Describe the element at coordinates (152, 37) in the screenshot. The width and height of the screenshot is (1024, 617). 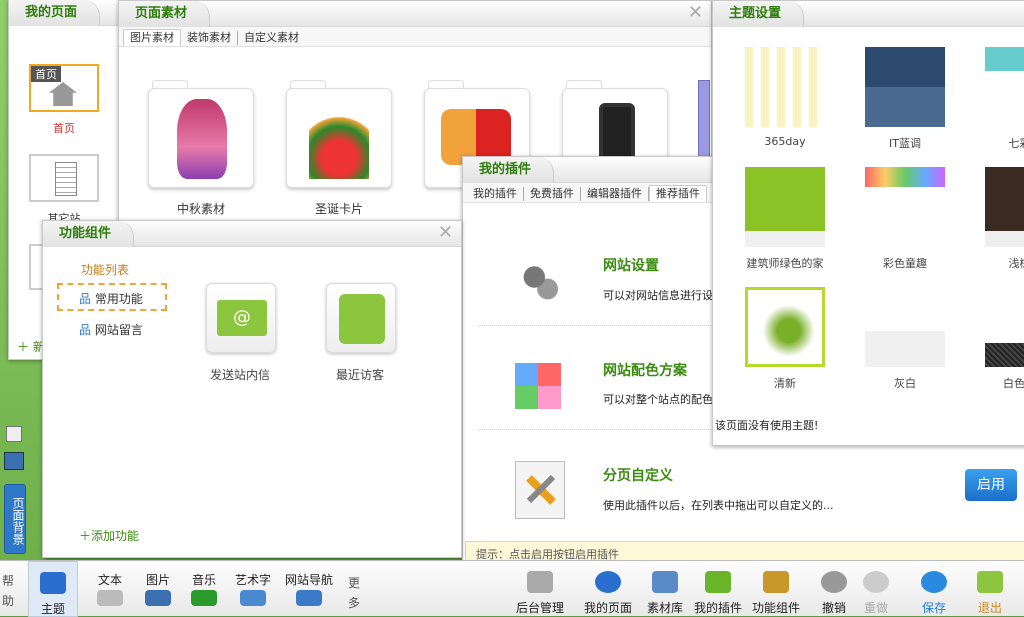
I see `tab-image-material: 图片素材` at that location.